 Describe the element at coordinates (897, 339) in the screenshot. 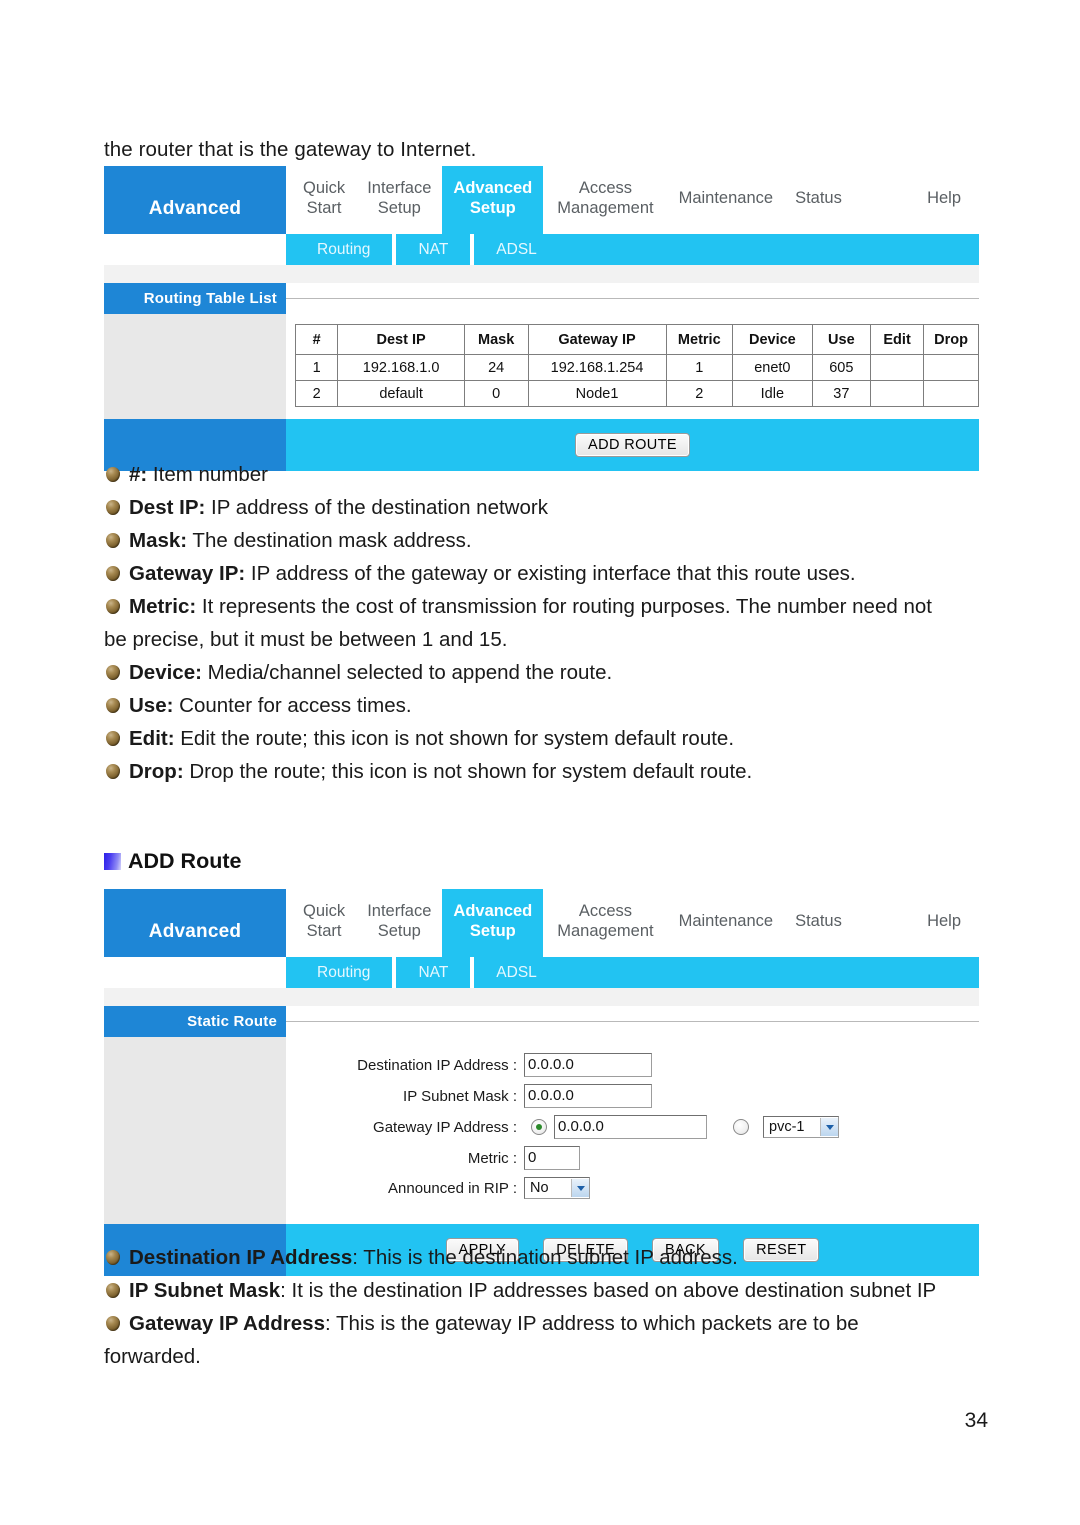

I see `th-edit: Edit` at that location.